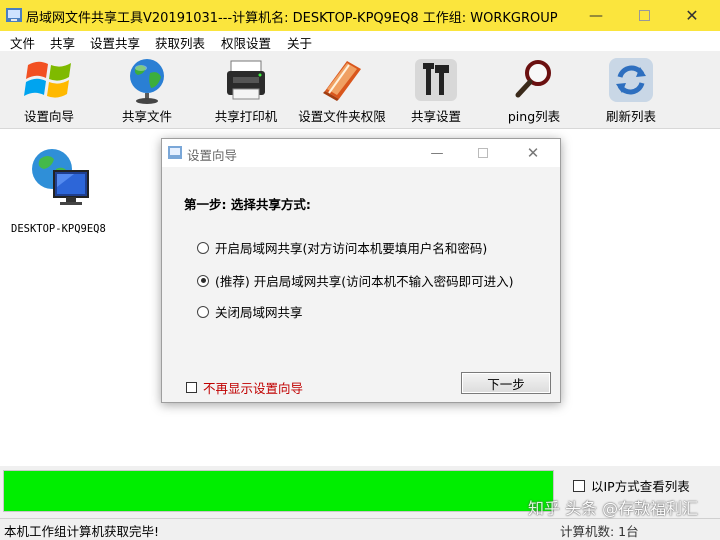 Image resolution: width=720 pixels, height=540 pixels. I want to click on app-icon, so click(14, 15).